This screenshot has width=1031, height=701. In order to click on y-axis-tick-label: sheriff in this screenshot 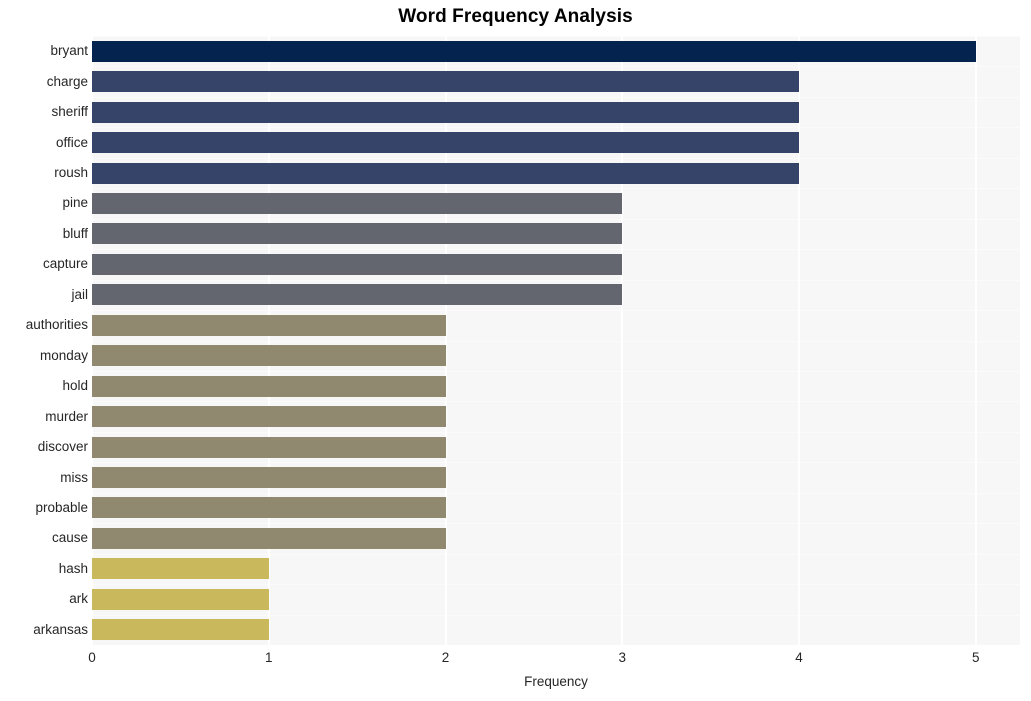, I will do `click(69, 112)`.